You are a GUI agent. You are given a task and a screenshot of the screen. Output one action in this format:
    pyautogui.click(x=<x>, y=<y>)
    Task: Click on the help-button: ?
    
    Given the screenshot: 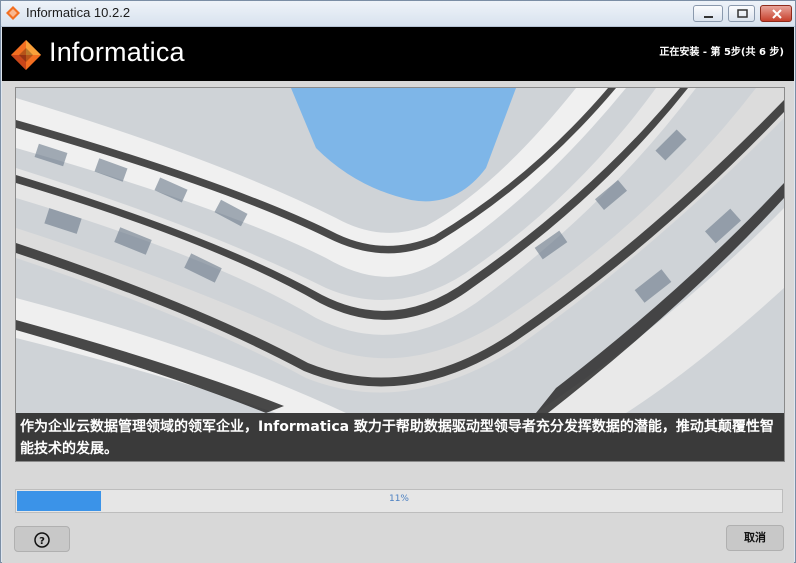 What is the action you would take?
    pyautogui.click(x=42, y=539)
    